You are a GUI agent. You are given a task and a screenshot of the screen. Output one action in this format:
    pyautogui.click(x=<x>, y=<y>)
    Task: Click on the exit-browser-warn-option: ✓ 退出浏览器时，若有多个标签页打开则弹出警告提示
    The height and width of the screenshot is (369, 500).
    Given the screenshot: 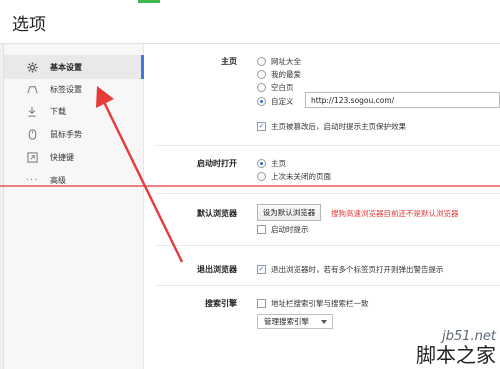 What is the action you would take?
    pyautogui.click(x=350, y=269)
    